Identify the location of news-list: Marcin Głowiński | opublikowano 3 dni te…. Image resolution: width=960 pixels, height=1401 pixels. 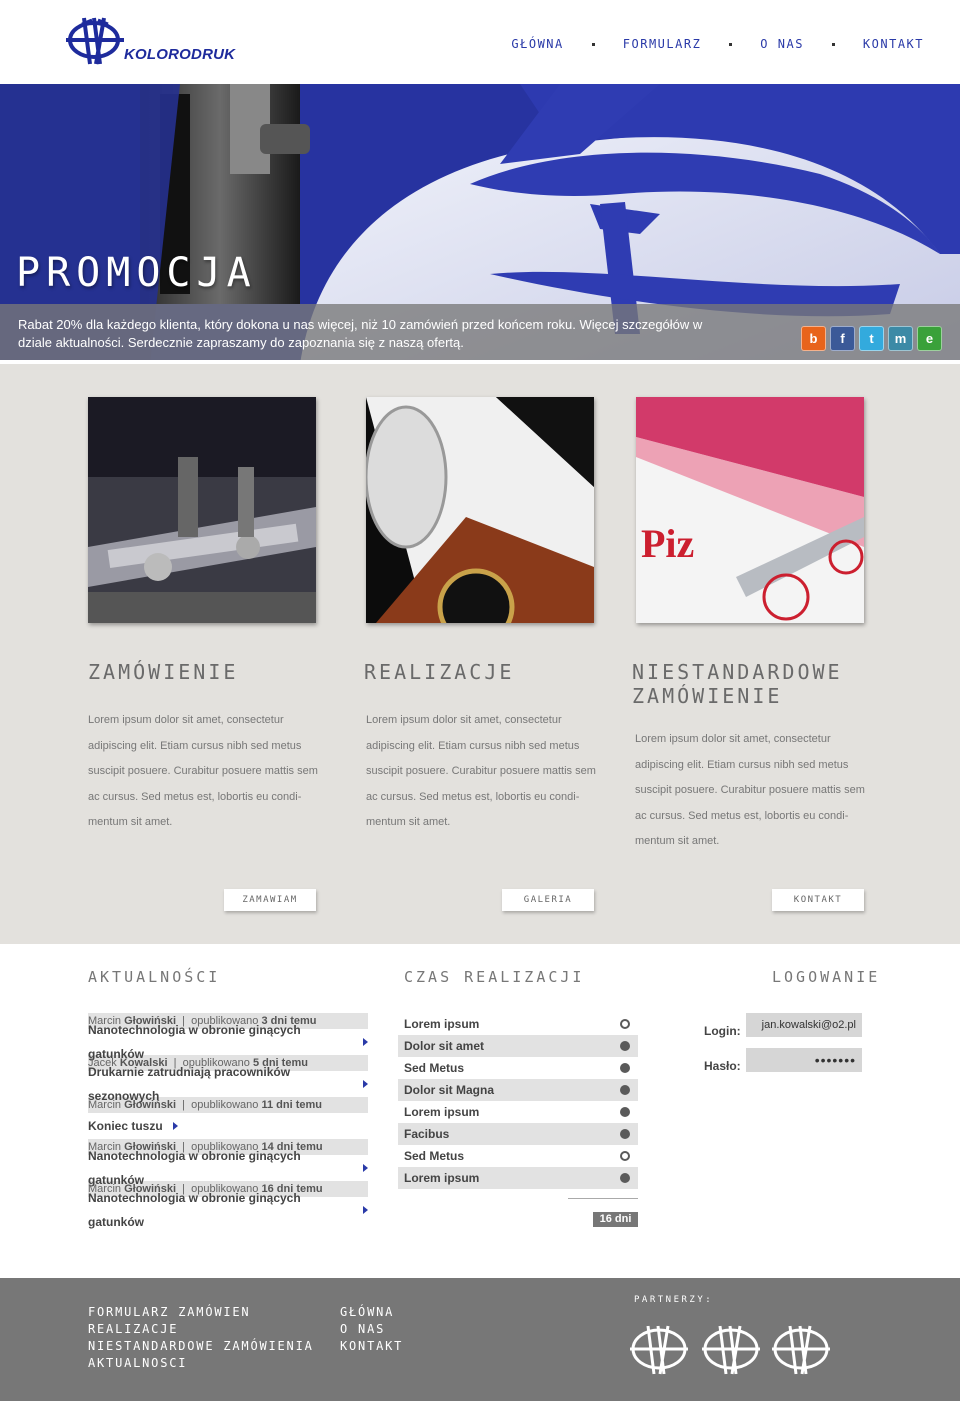
(228, 1121).